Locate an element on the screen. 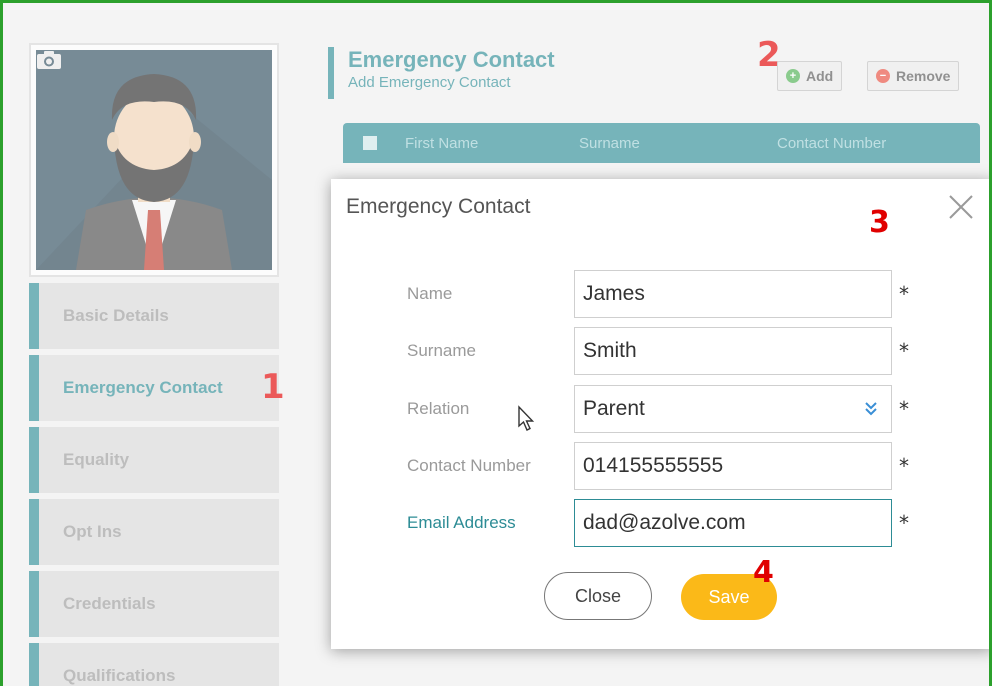 The height and width of the screenshot is (686, 992). relation-label: Relation is located at coordinates (438, 408).